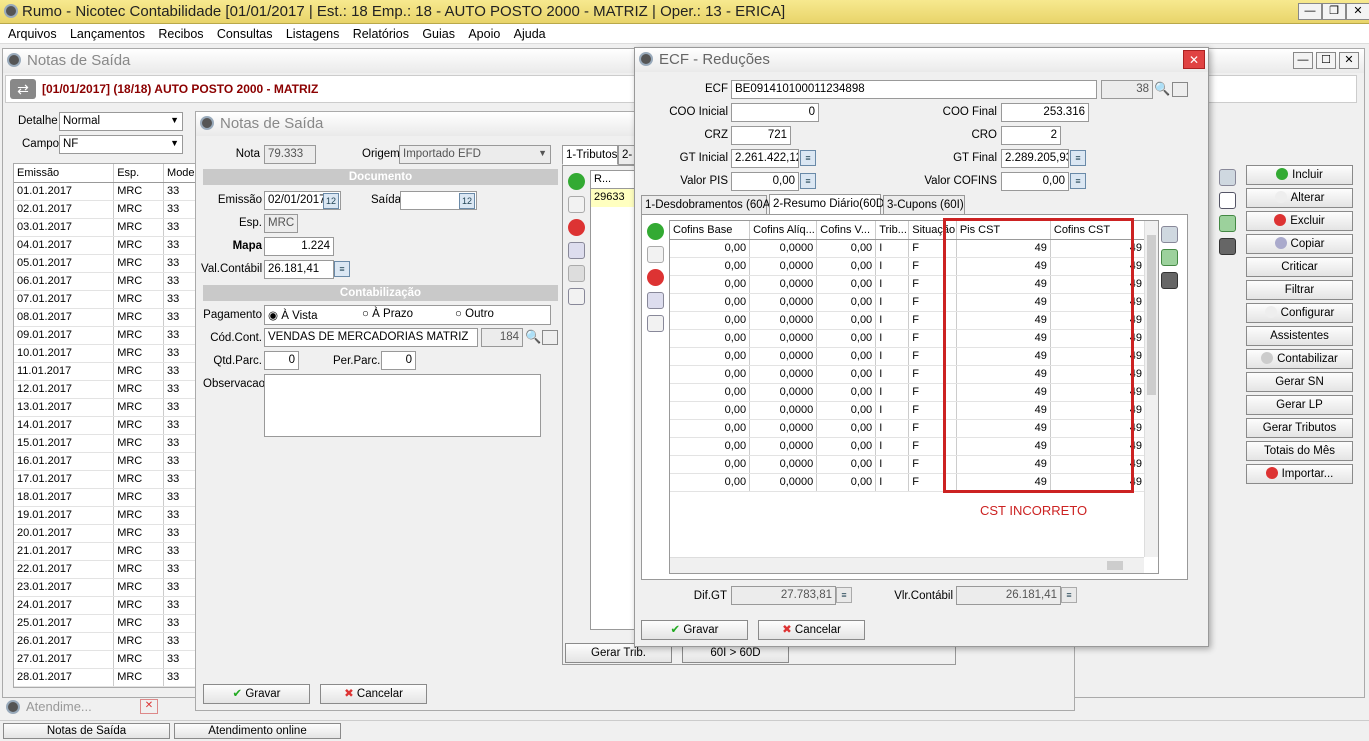 Image resolution: width=1369 pixels, height=741 pixels. I want to click on campo-select: NF ▼, so click(121, 144).